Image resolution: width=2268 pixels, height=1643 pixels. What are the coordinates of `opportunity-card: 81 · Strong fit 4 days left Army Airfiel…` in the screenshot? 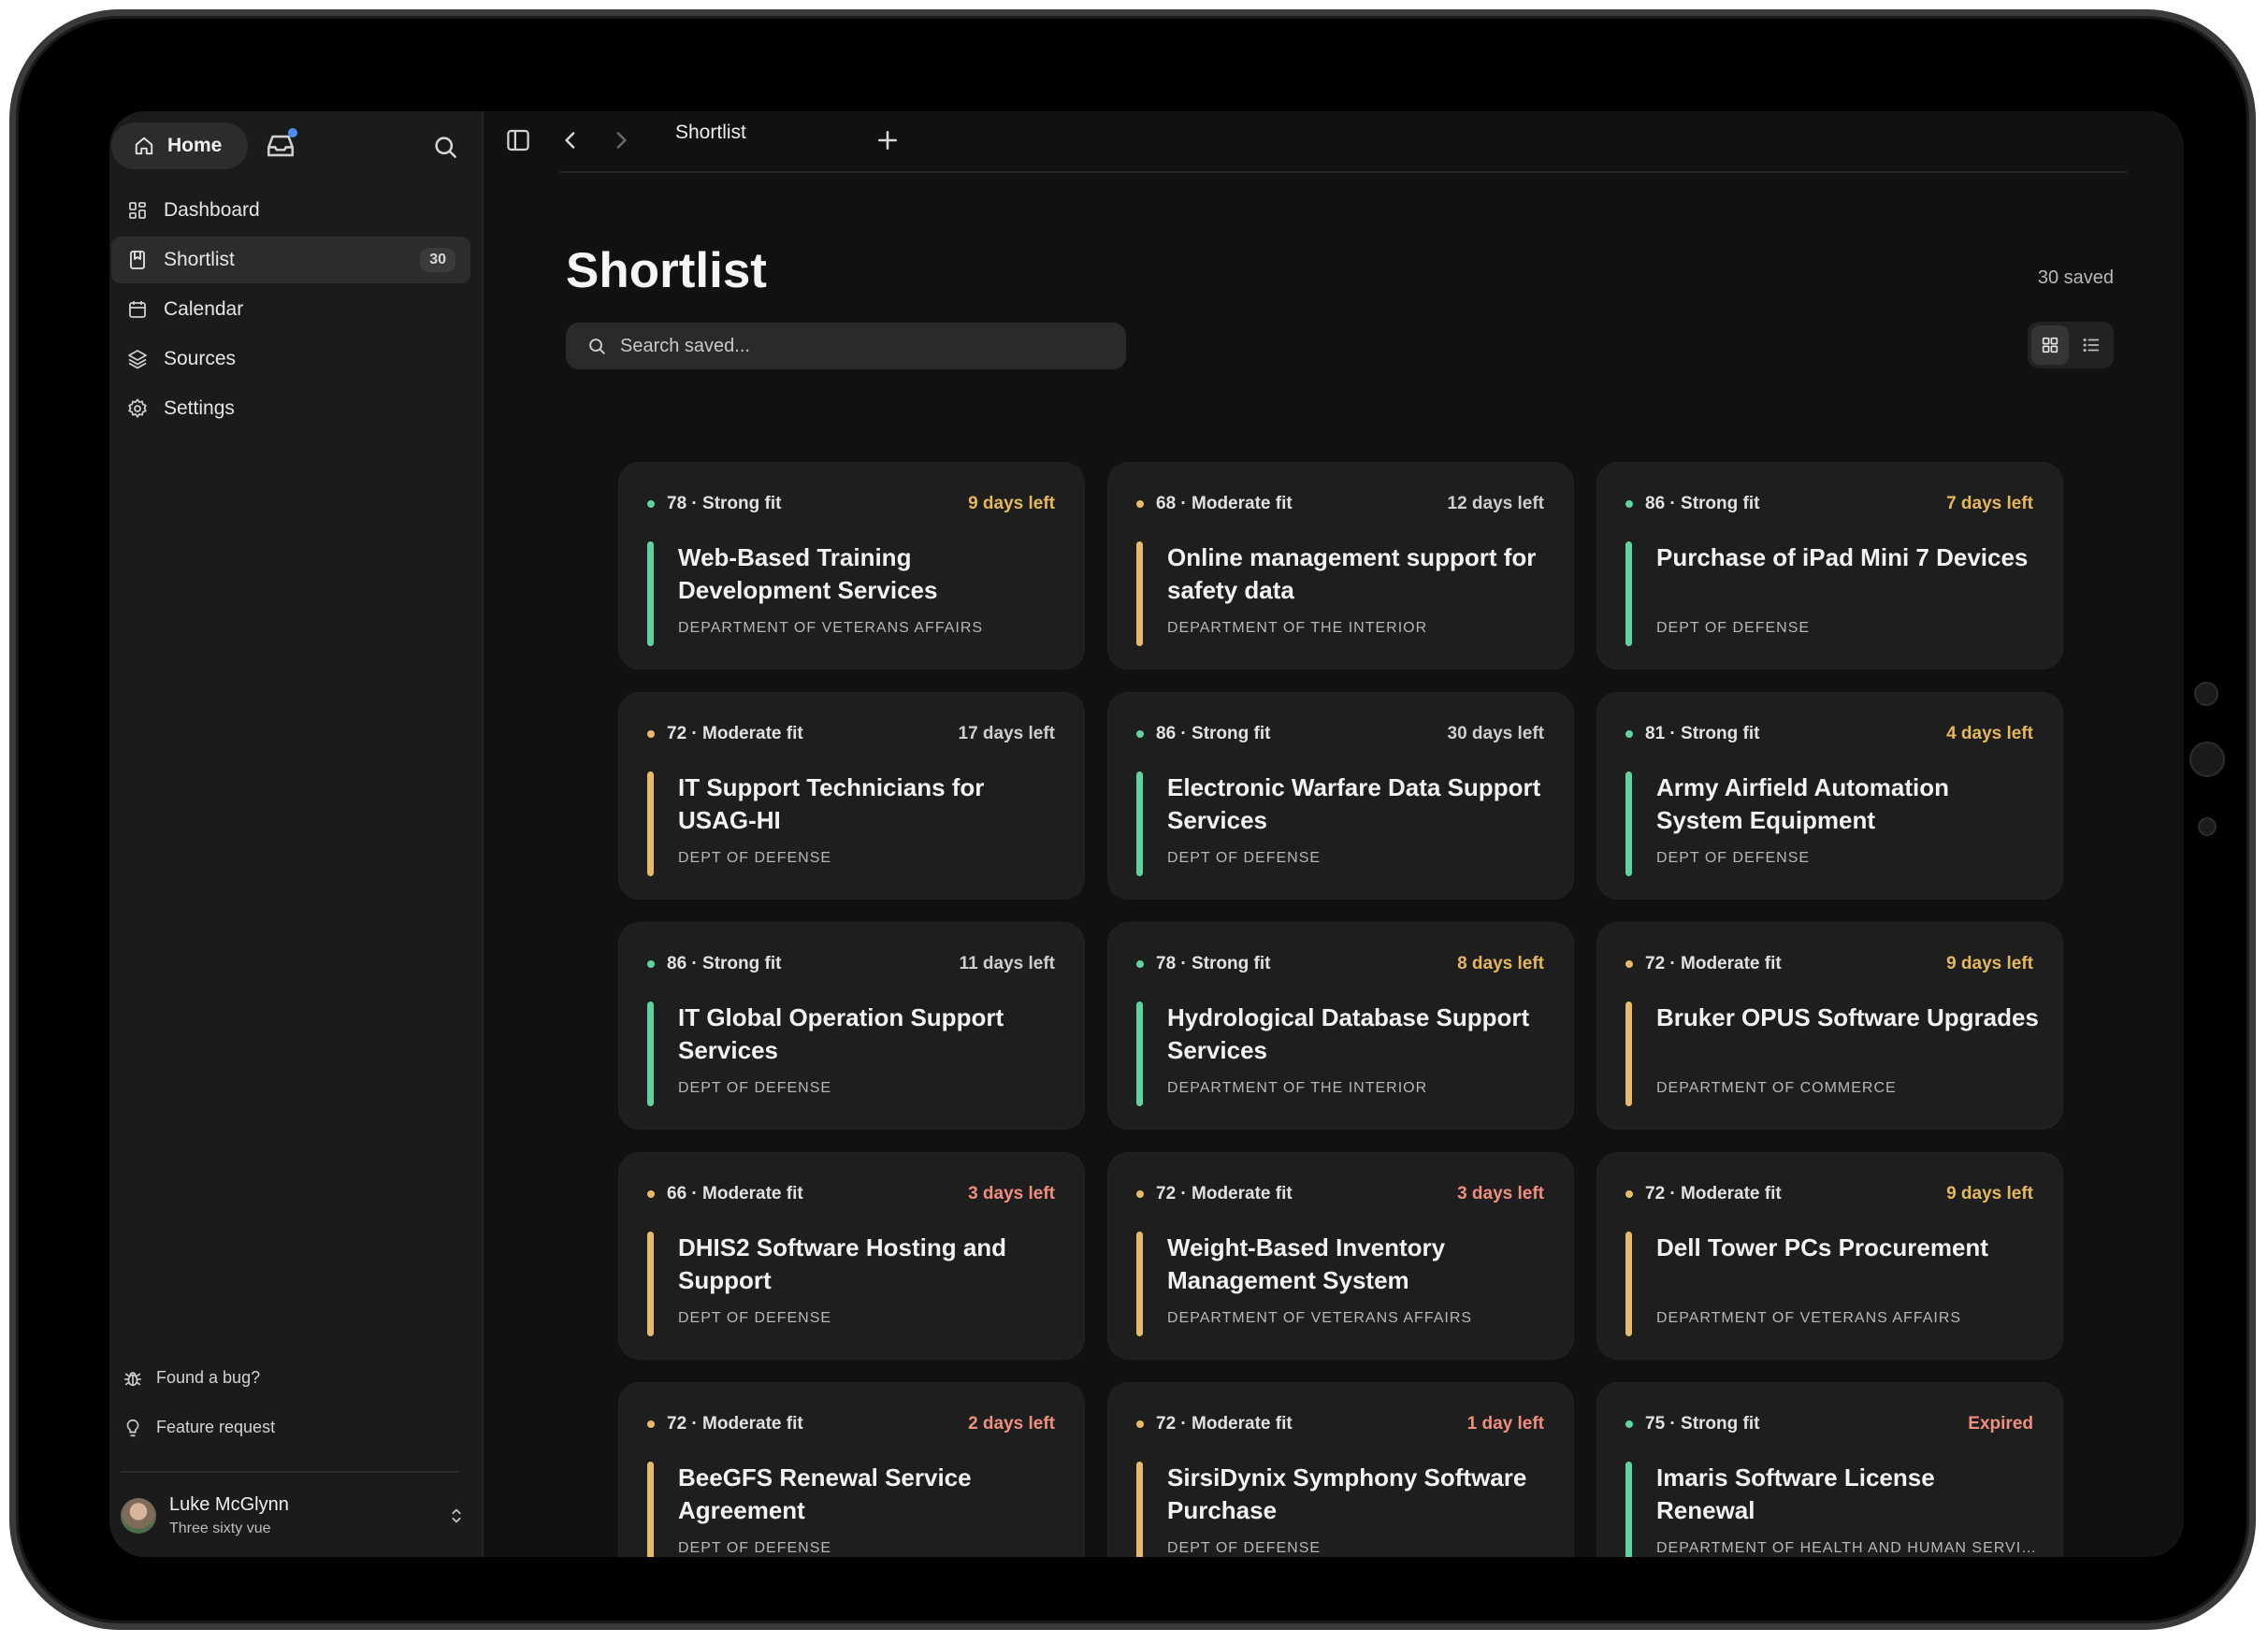 It's located at (1829, 796).